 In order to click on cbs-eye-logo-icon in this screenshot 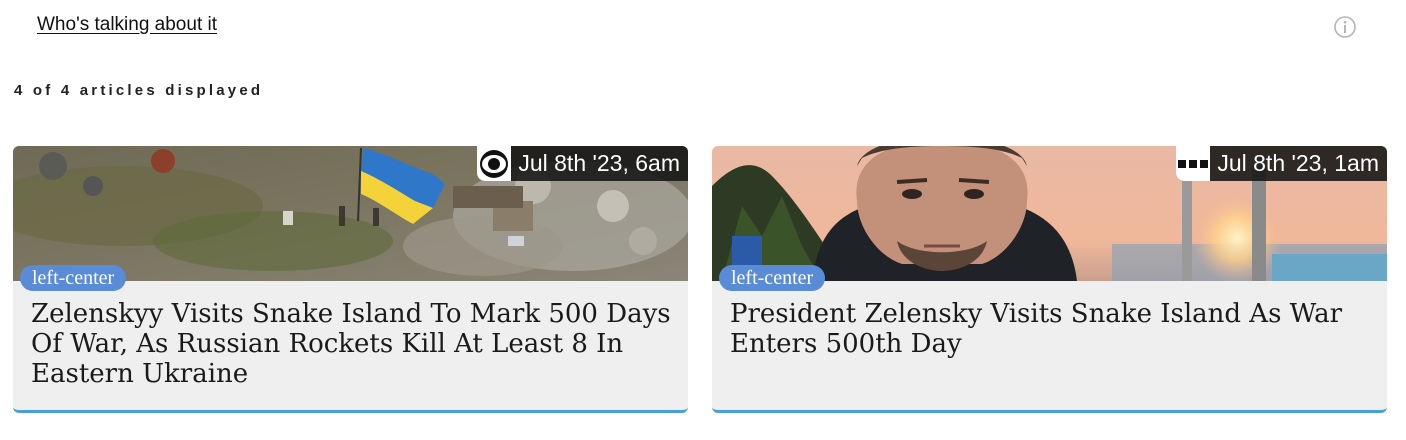, I will do `click(494, 163)`.